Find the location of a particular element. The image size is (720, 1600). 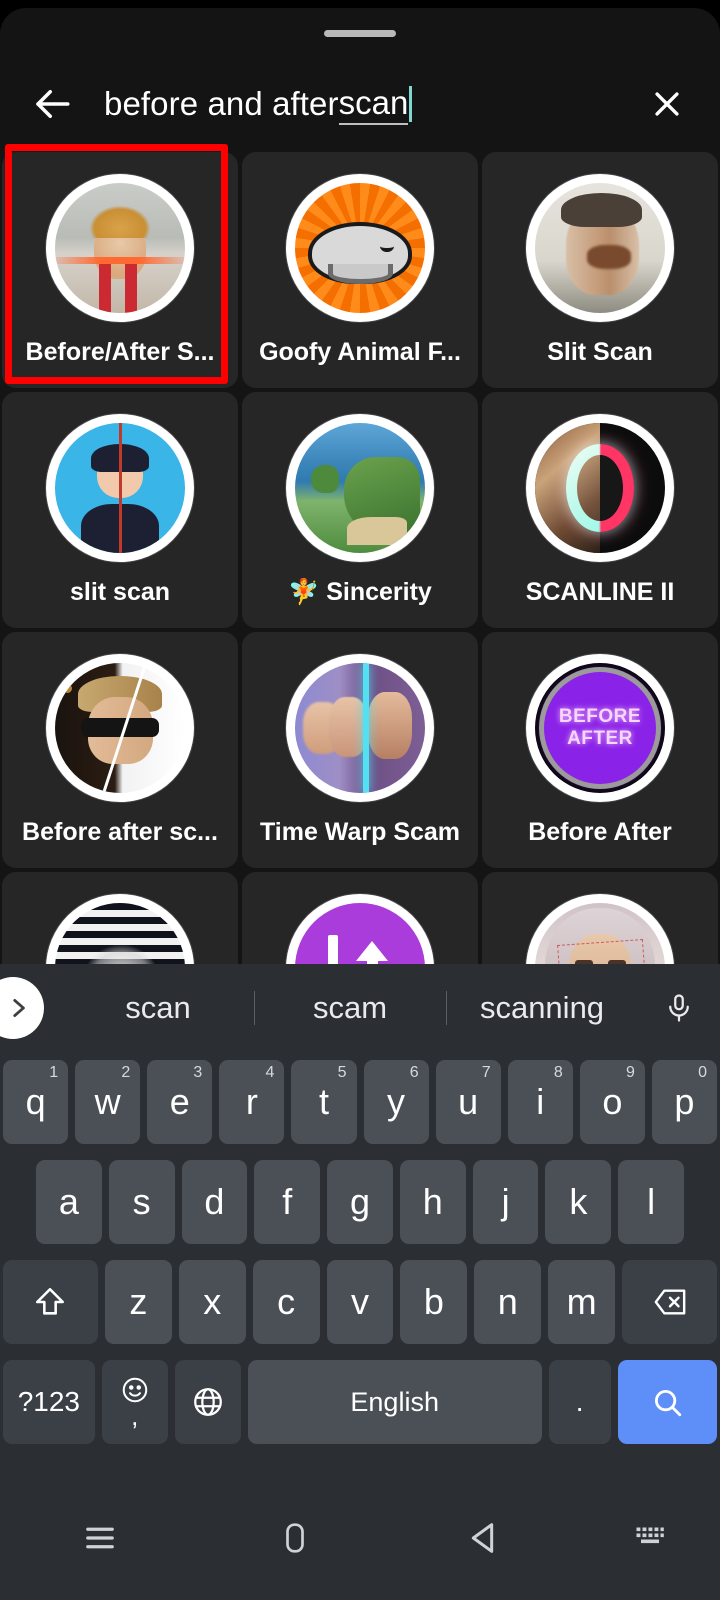

suggestion-item-3: scanning is located at coordinates (542, 1008).